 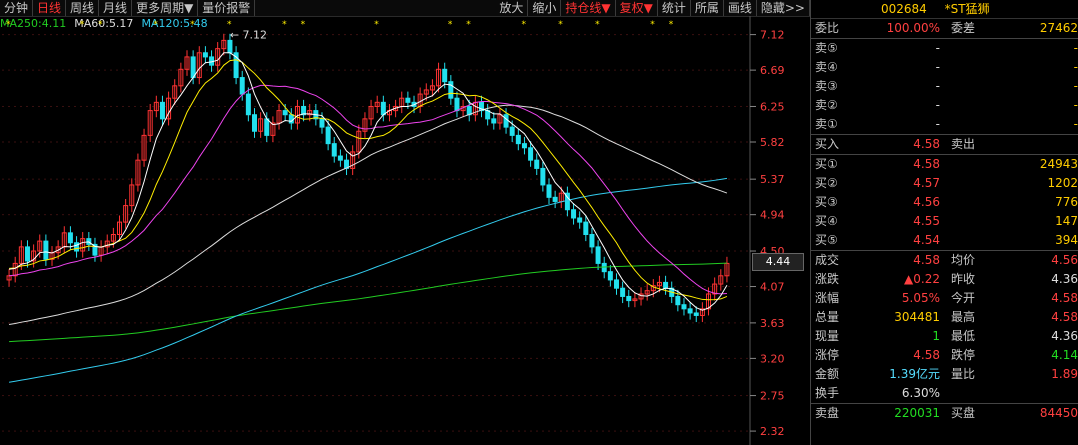 I want to click on order-price: 4.57, so click(x=926, y=183).